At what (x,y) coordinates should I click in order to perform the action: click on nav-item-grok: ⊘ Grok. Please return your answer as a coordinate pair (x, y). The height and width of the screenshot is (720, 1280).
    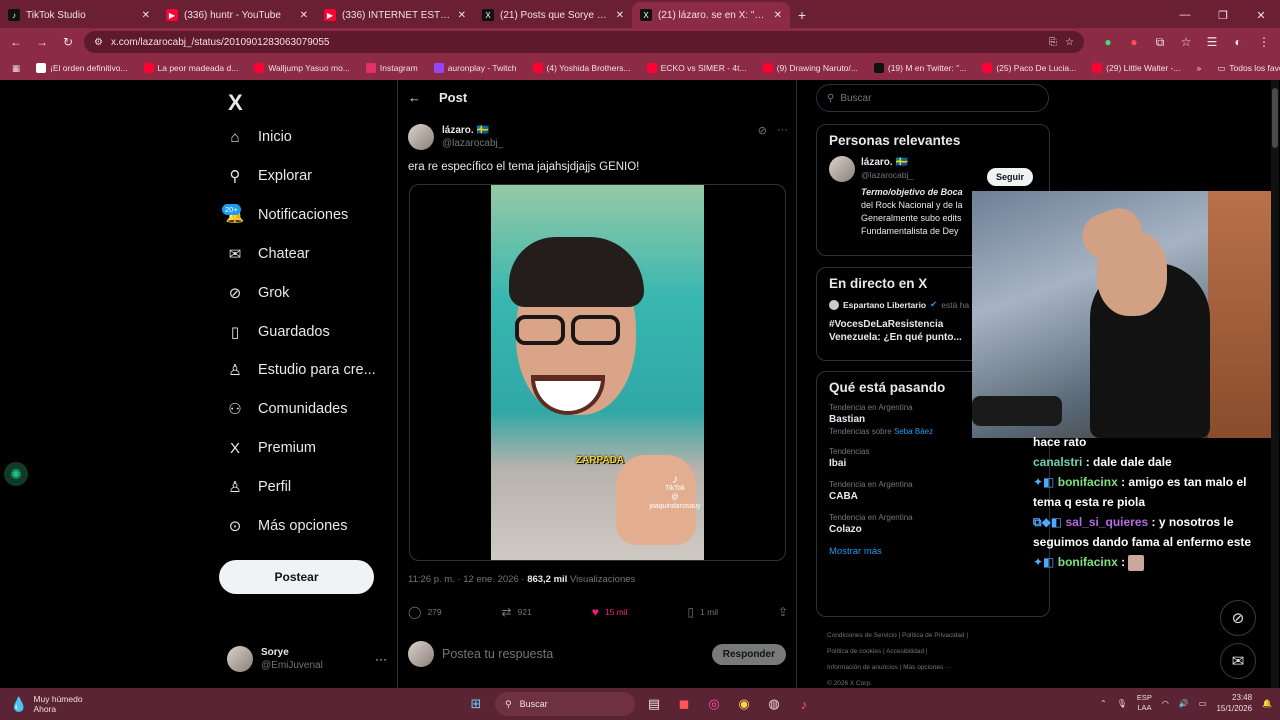
    Looking at the image, I should click on (258, 293).